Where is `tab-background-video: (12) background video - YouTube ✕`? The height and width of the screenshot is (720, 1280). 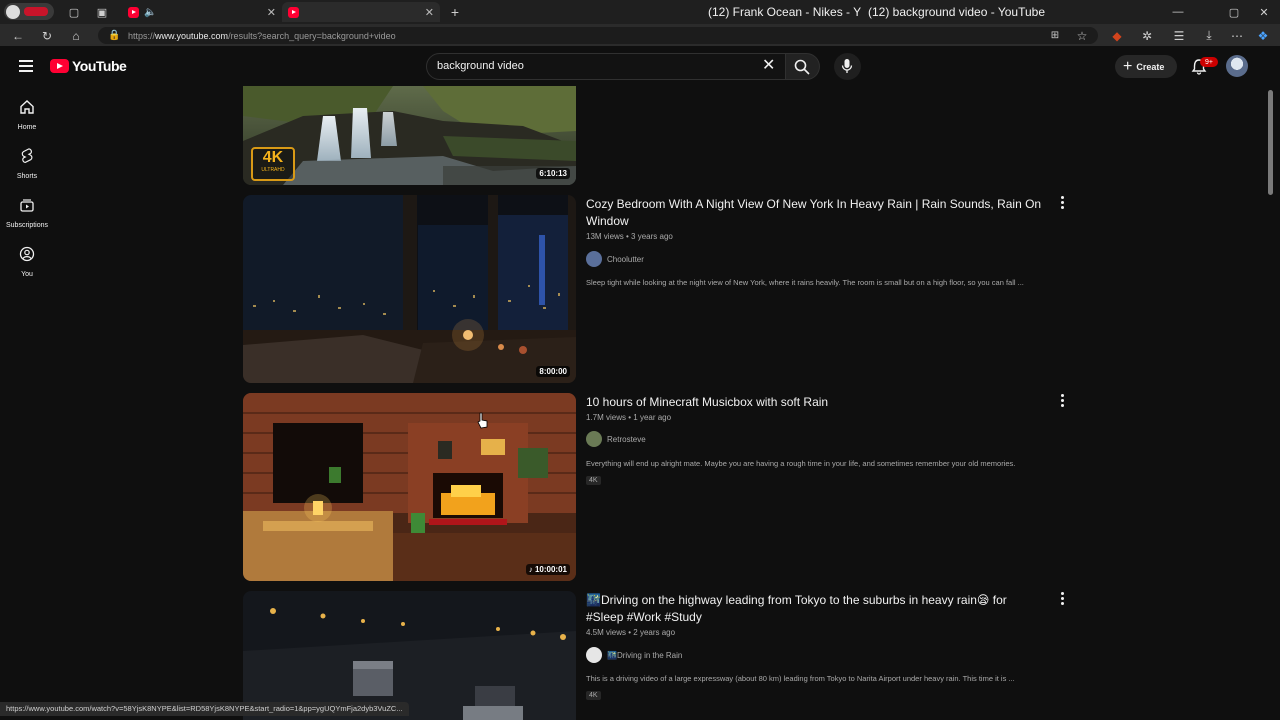
tab-background-video: (12) background video - YouTube ✕ is located at coordinates (663, 12).